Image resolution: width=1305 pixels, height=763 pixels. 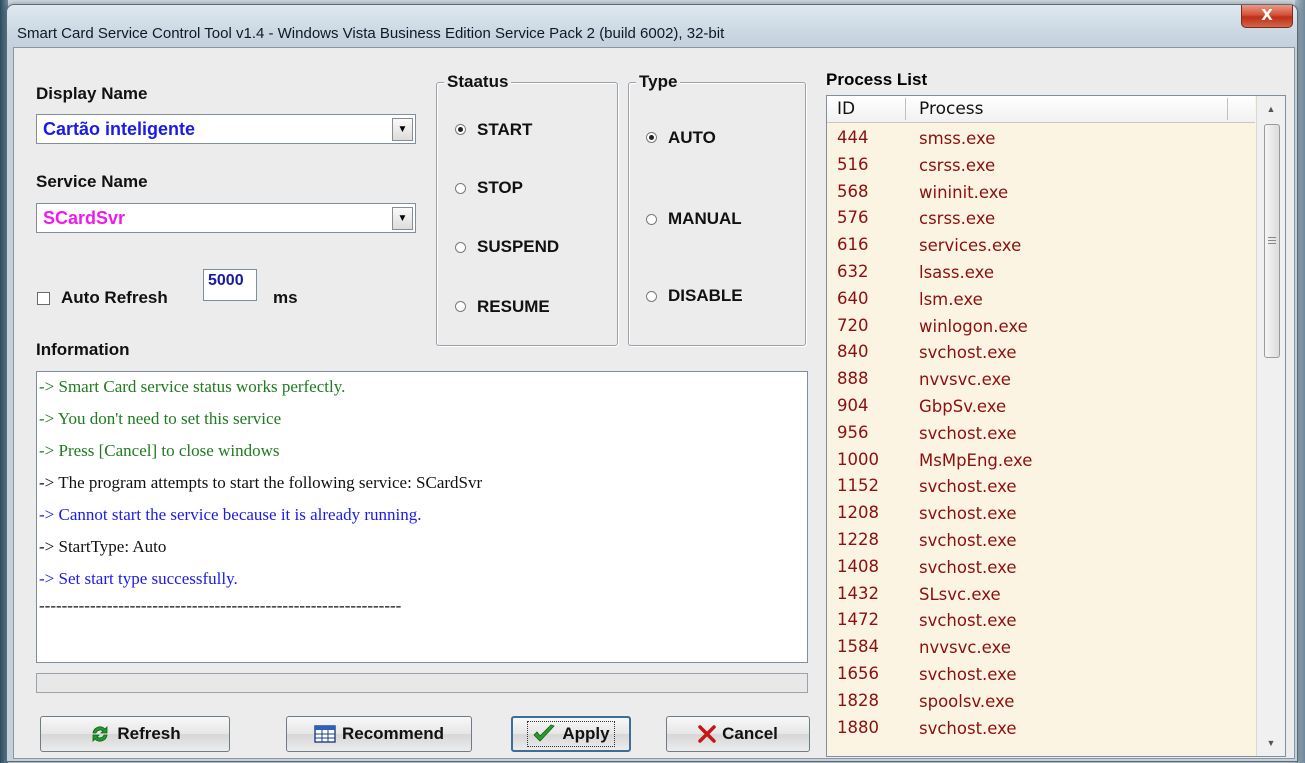 I want to click on apply-button: Apply, so click(x=571, y=734).